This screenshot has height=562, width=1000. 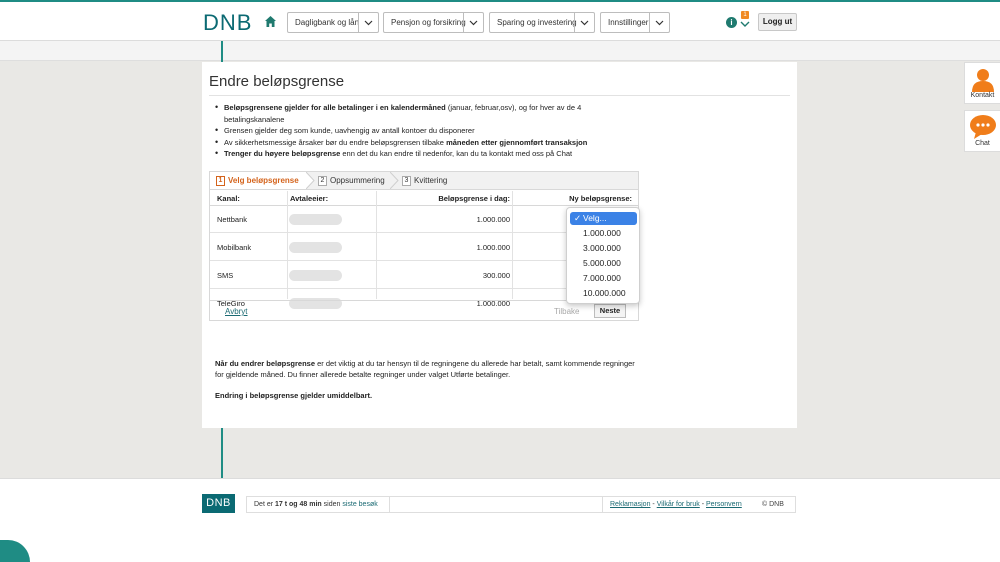 I want to click on home-icon, so click(x=270, y=21).